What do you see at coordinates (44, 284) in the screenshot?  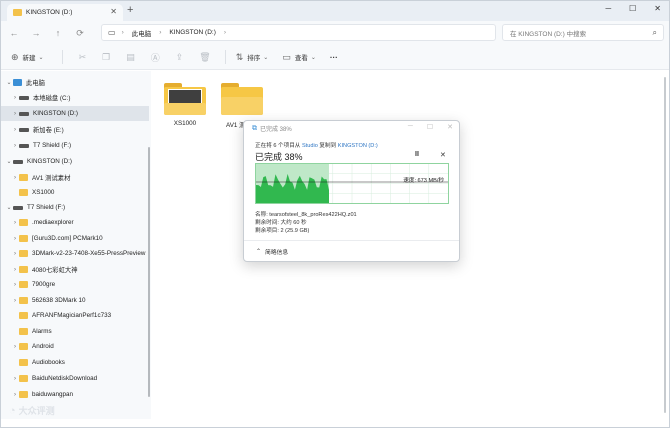 I see `sidebar-item-label: 7900gre` at bounding box center [44, 284].